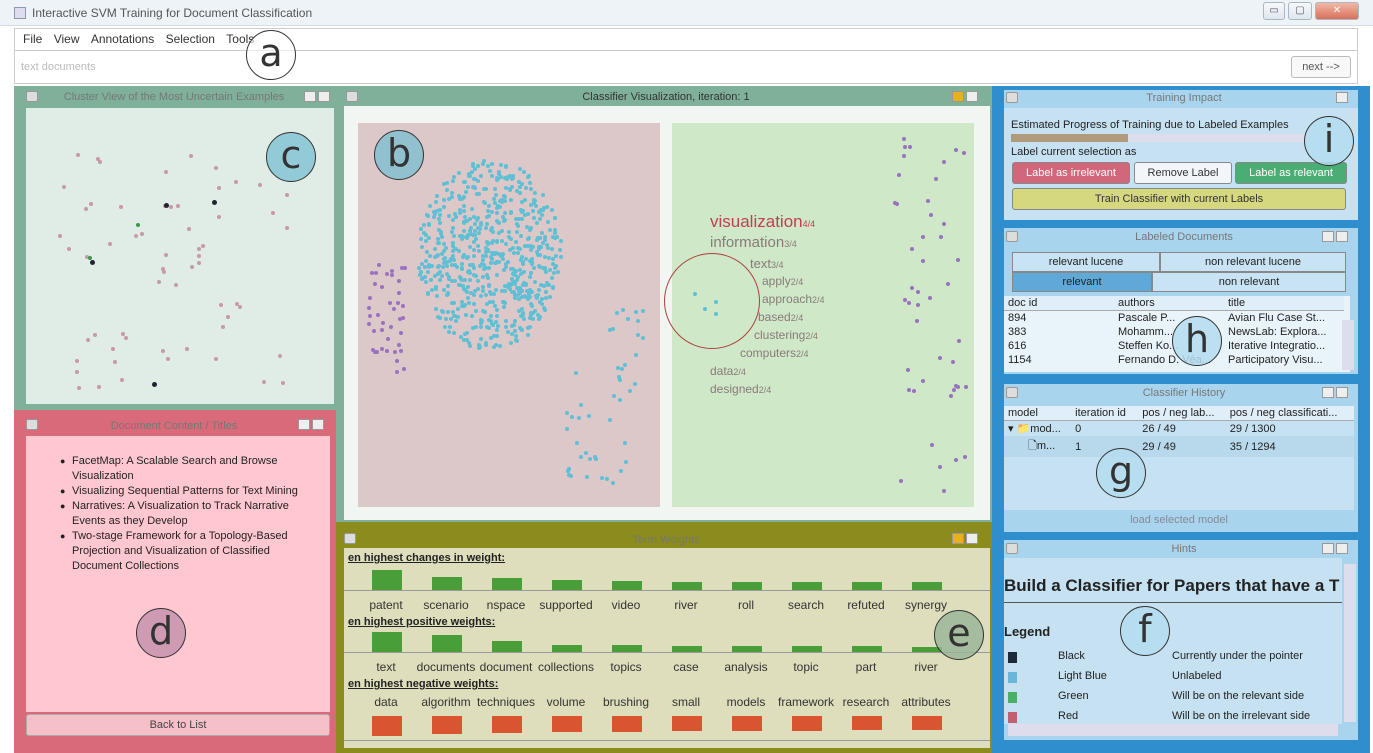 This screenshot has height=753, width=1373. Describe the element at coordinates (1183, 173) in the screenshot. I see `remove-label-button: Remove Label` at that location.